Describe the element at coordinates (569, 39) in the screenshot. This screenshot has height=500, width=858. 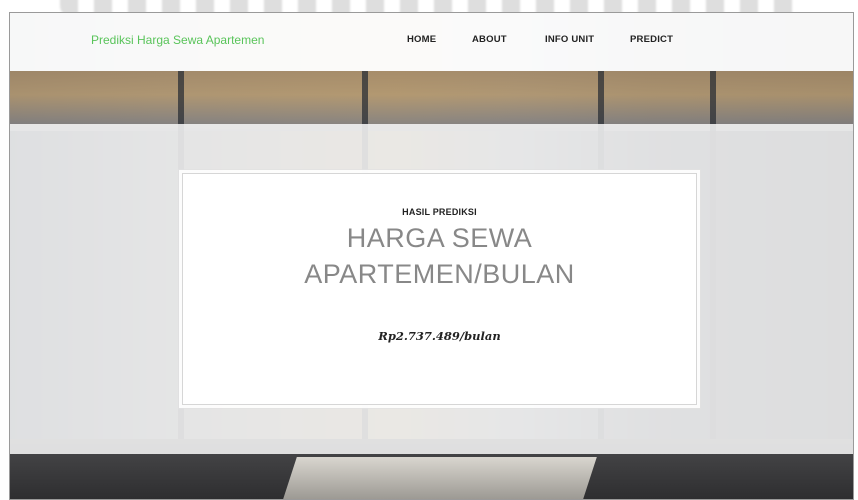
I see `nav-info-unit: INFO UNIT` at that location.